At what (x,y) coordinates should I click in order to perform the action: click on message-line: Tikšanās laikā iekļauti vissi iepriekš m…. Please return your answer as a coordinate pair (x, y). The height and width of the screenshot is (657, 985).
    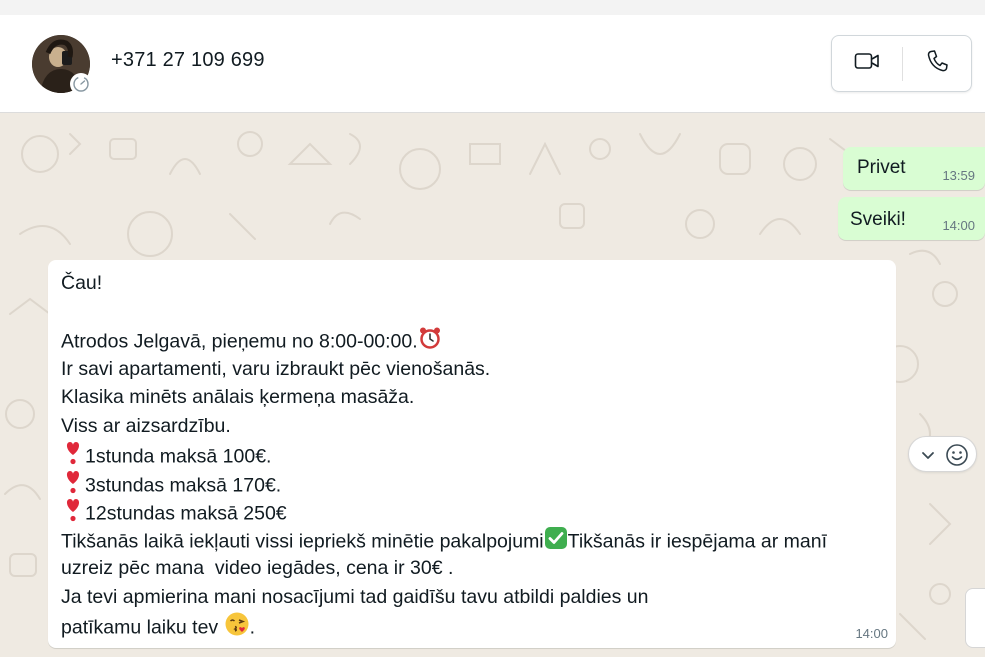
    Looking at the image, I should click on (471, 540).